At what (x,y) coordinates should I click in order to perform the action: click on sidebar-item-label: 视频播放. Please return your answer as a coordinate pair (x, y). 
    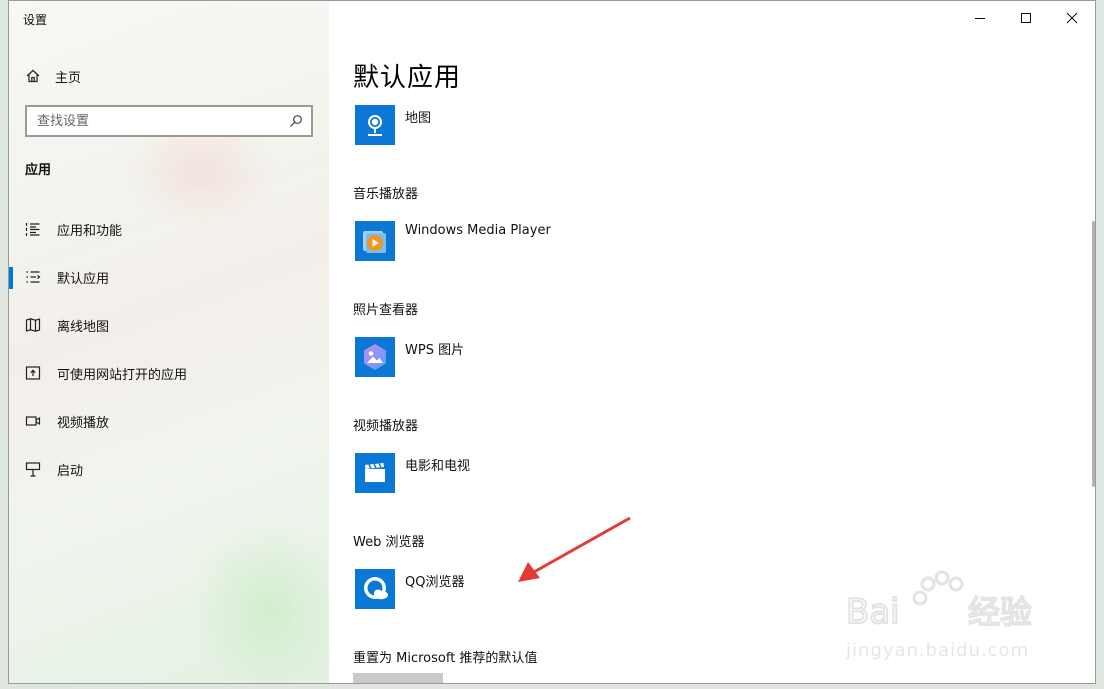
    Looking at the image, I should click on (83, 423).